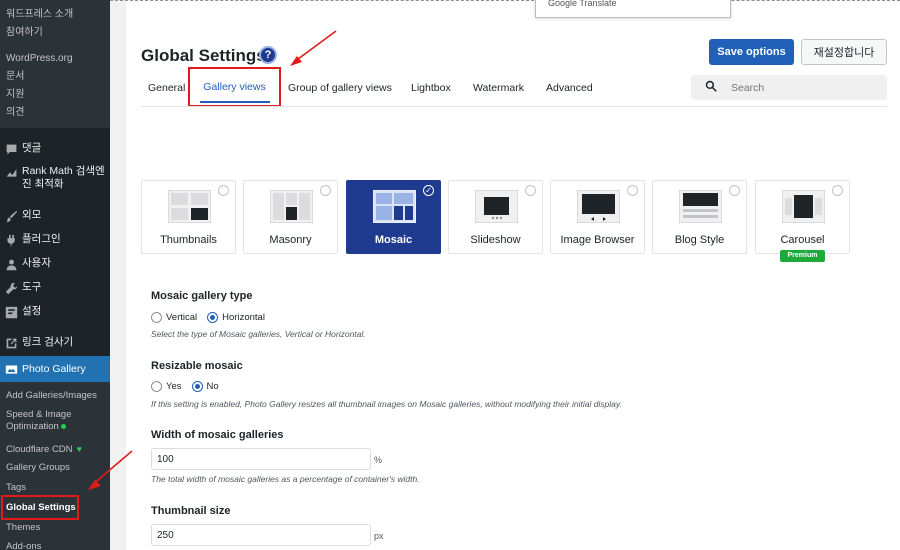  Describe the element at coordinates (801, 87) in the screenshot. I see `search-input` at that location.